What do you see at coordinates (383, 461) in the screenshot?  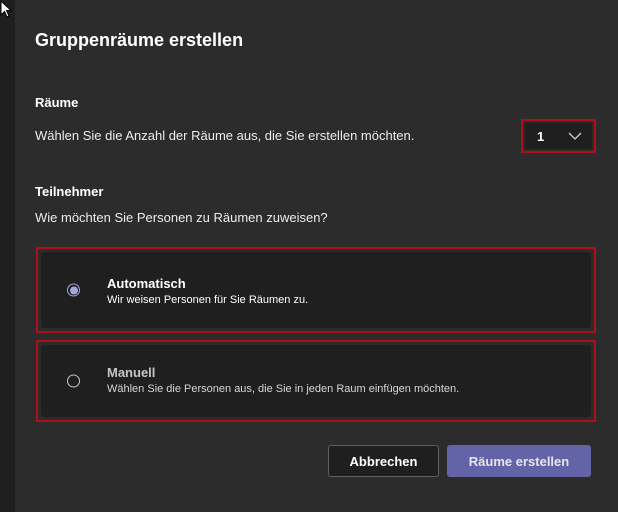 I see `cancel-button: Abbrechen` at bounding box center [383, 461].